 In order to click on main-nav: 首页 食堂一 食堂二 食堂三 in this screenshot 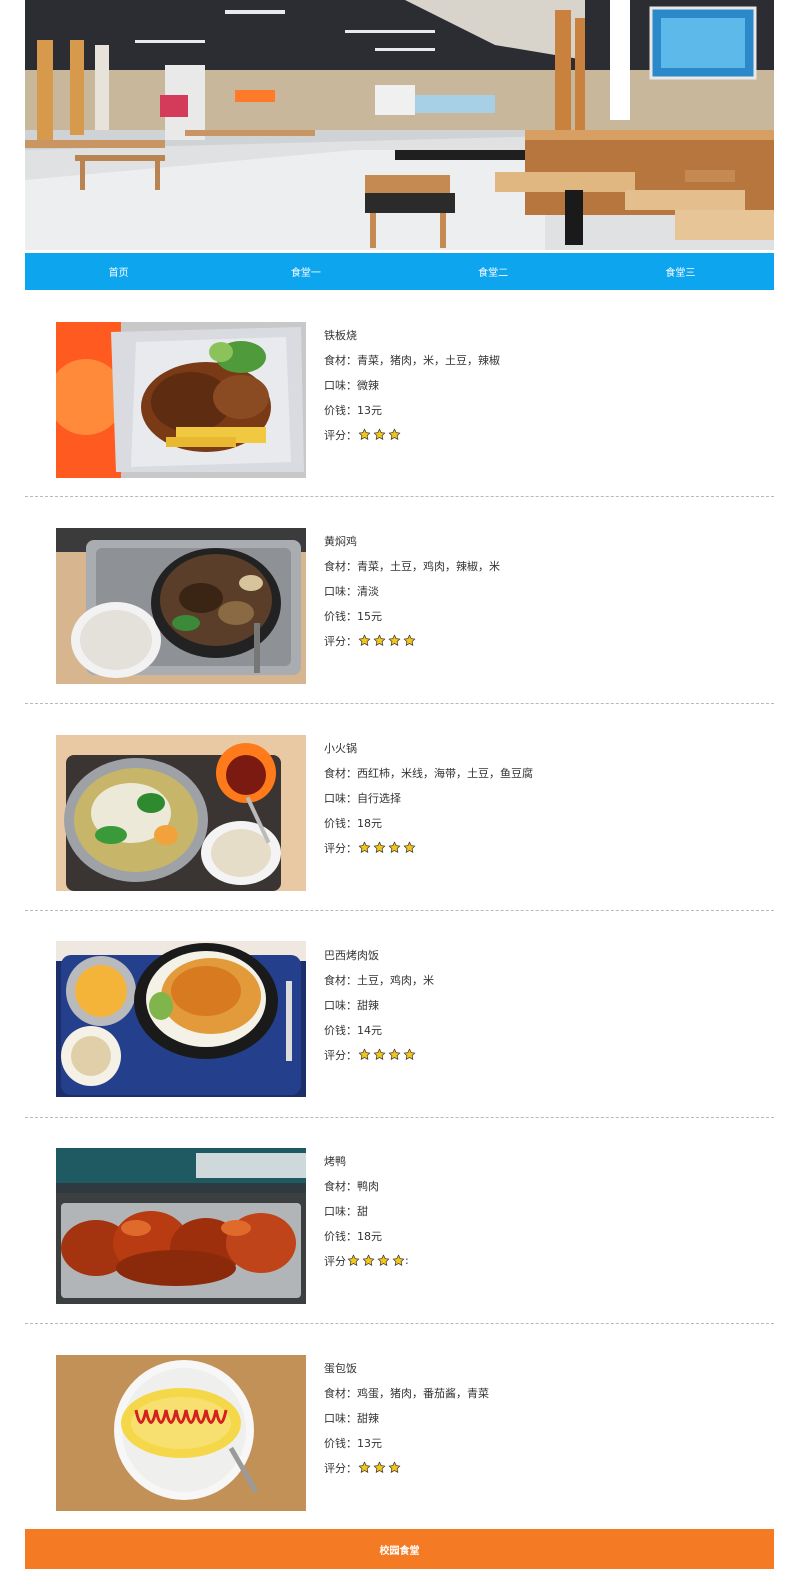, I will do `click(399, 271)`.